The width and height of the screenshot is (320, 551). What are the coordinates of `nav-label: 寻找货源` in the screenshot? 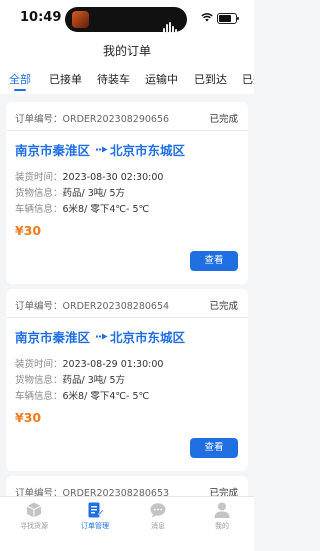 It's located at (34, 526).